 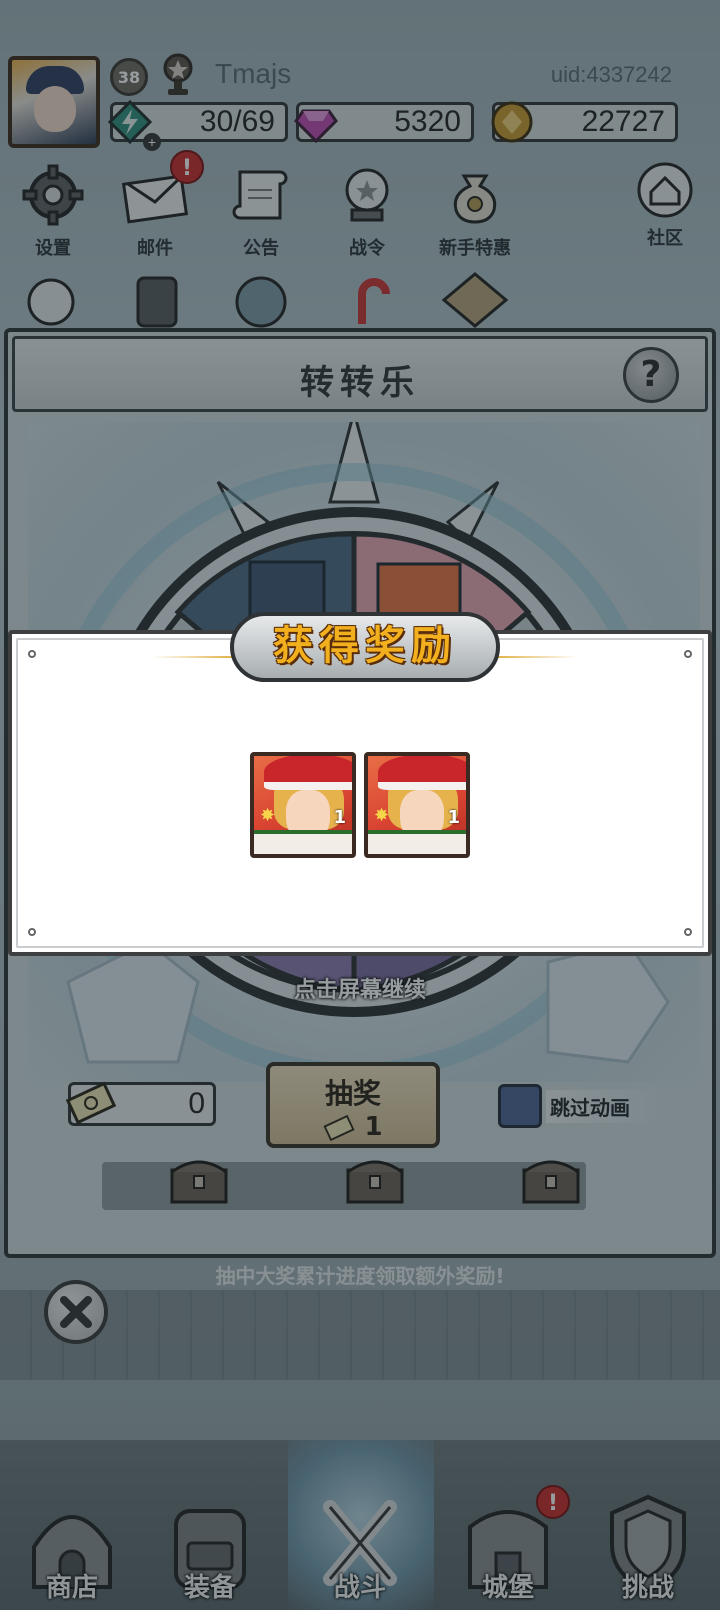 I want to click on reward-title: 获得奖励, so click(x=365, y=646).